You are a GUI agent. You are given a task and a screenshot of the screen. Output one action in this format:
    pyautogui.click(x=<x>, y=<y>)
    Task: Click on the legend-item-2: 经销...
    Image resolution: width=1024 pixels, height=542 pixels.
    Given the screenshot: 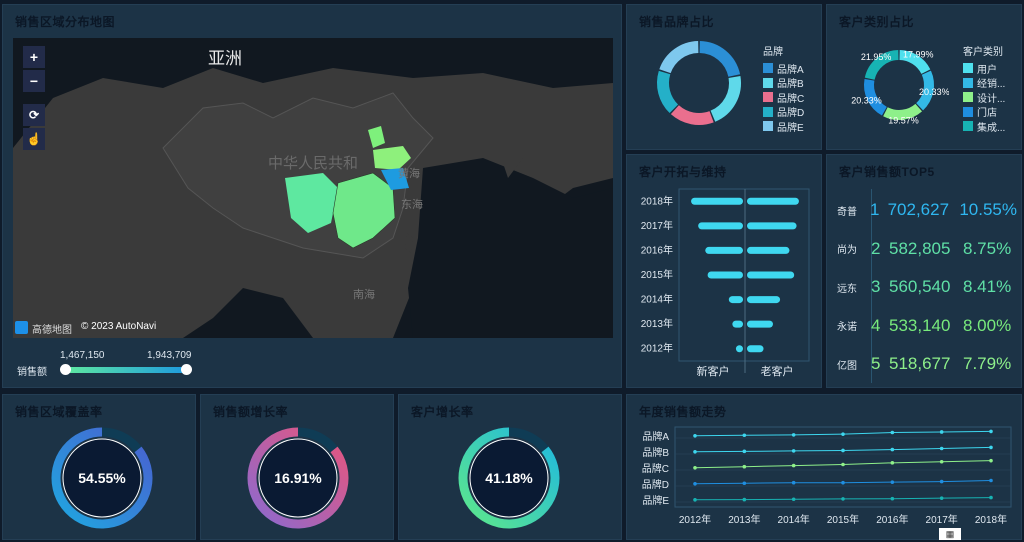 What is the action you would take?
    pyautogui.click(x=984, y=83)
    